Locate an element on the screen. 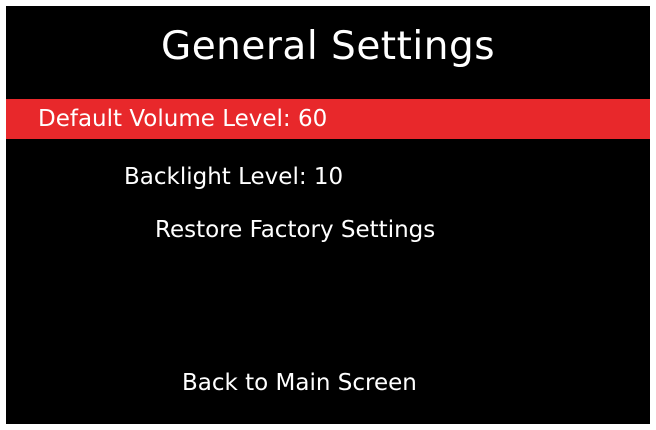 This screenshot has width=656, height=430. page-title: General Settings is located at coordinates (328, 46).